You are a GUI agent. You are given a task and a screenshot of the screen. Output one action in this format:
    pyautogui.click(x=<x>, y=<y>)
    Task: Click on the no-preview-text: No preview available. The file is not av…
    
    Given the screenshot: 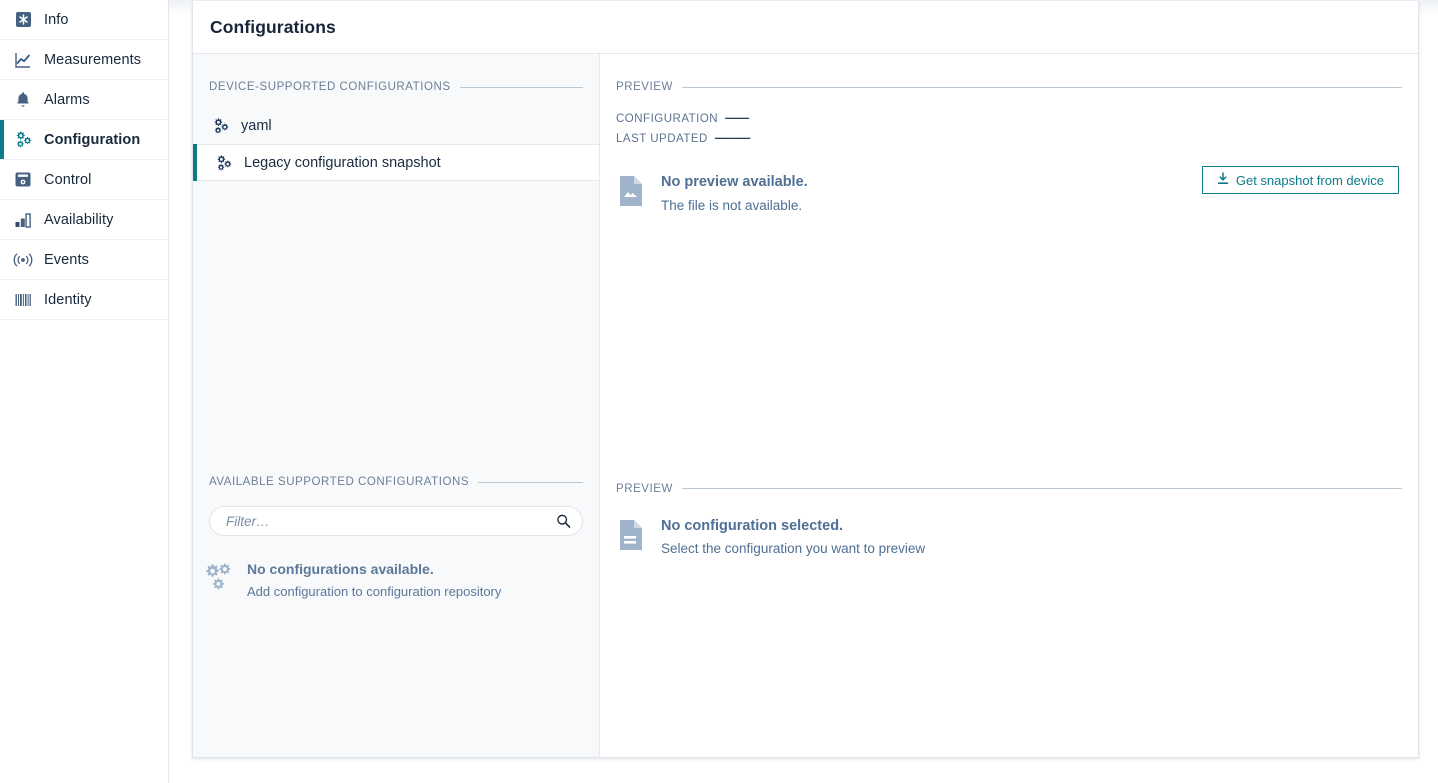 What is the action you would take?
    pyautogui.click(x=734, y=194)
    